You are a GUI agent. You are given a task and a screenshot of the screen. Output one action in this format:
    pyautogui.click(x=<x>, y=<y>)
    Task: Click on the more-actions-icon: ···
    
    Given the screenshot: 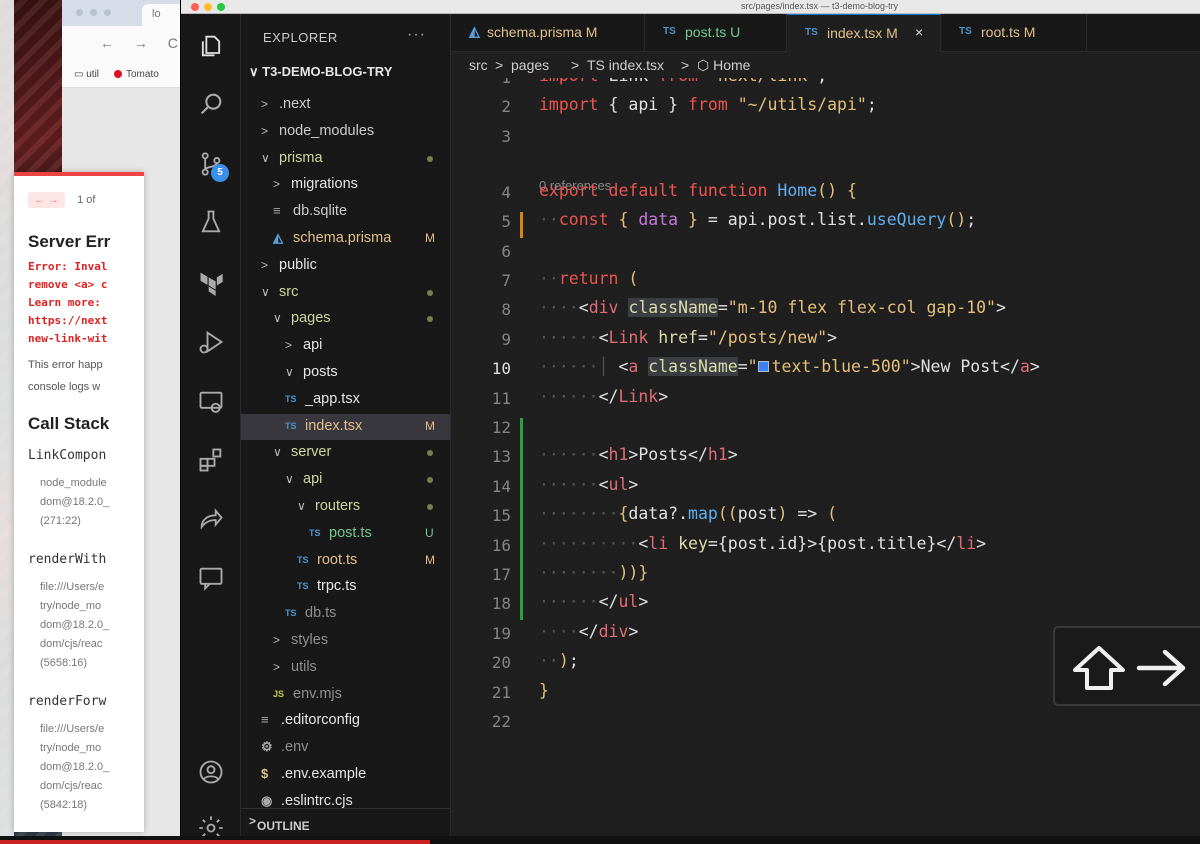 What is the action you would take?
    pyautogui.click(x=416, y=35)
    